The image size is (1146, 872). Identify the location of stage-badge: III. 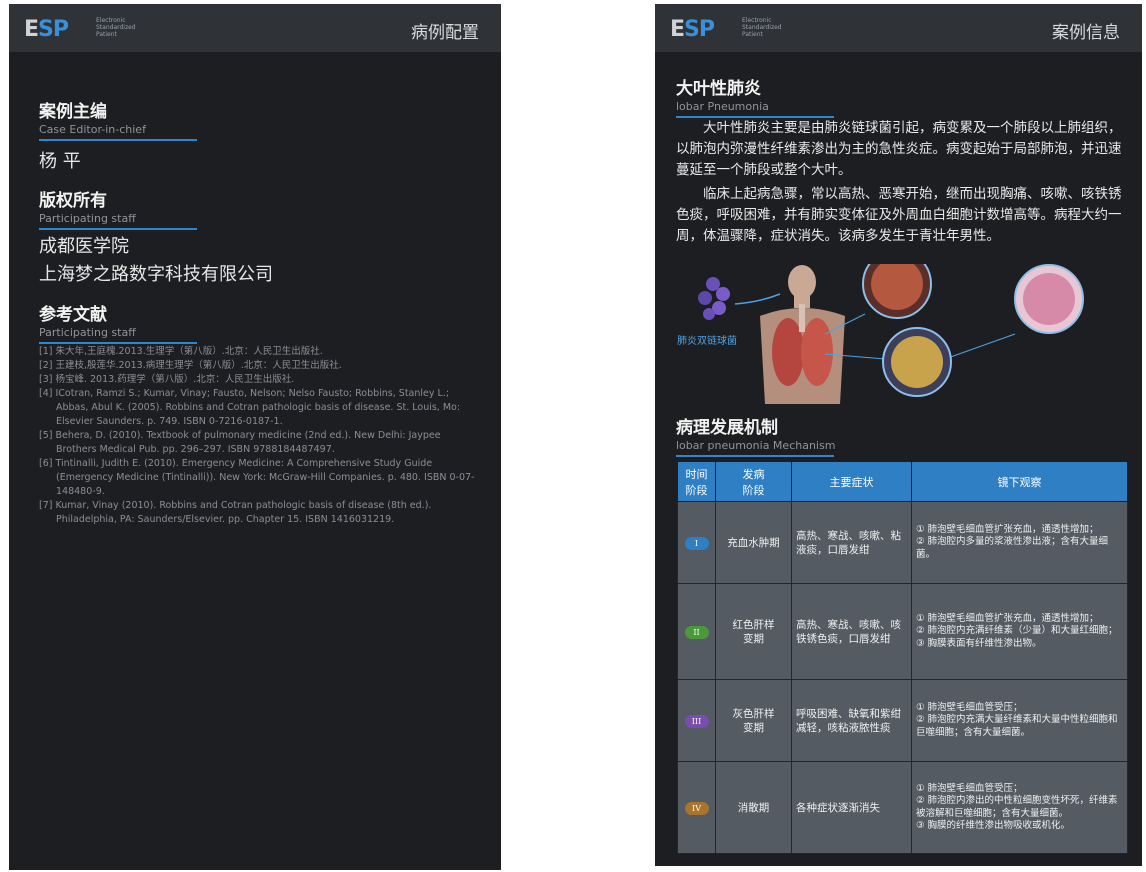
(696, 721).